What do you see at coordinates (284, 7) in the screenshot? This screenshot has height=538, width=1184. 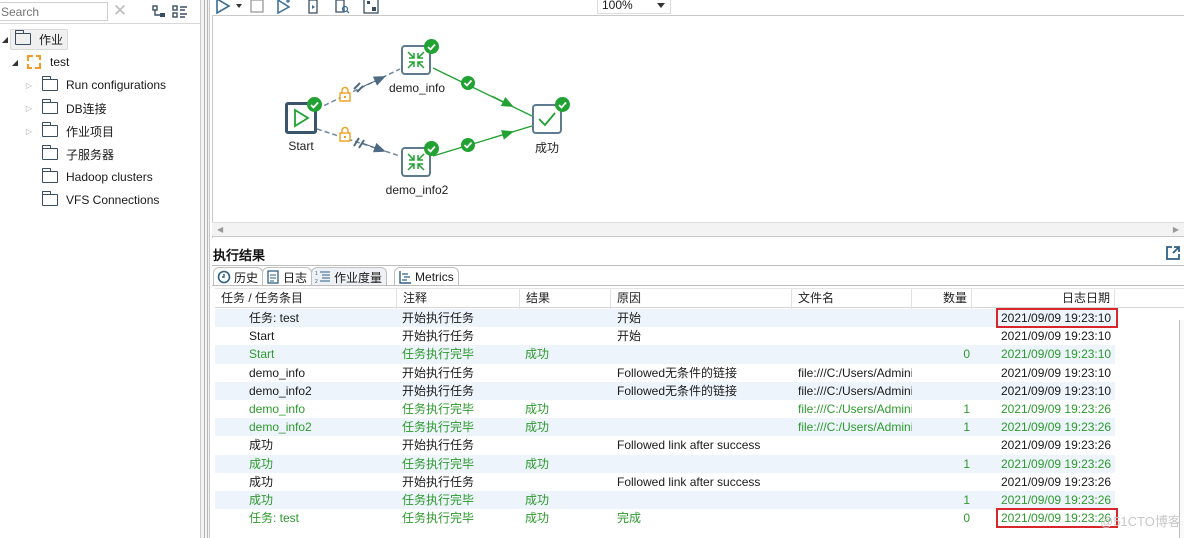 I see `replay-icon` at bounding box center [284, 7].